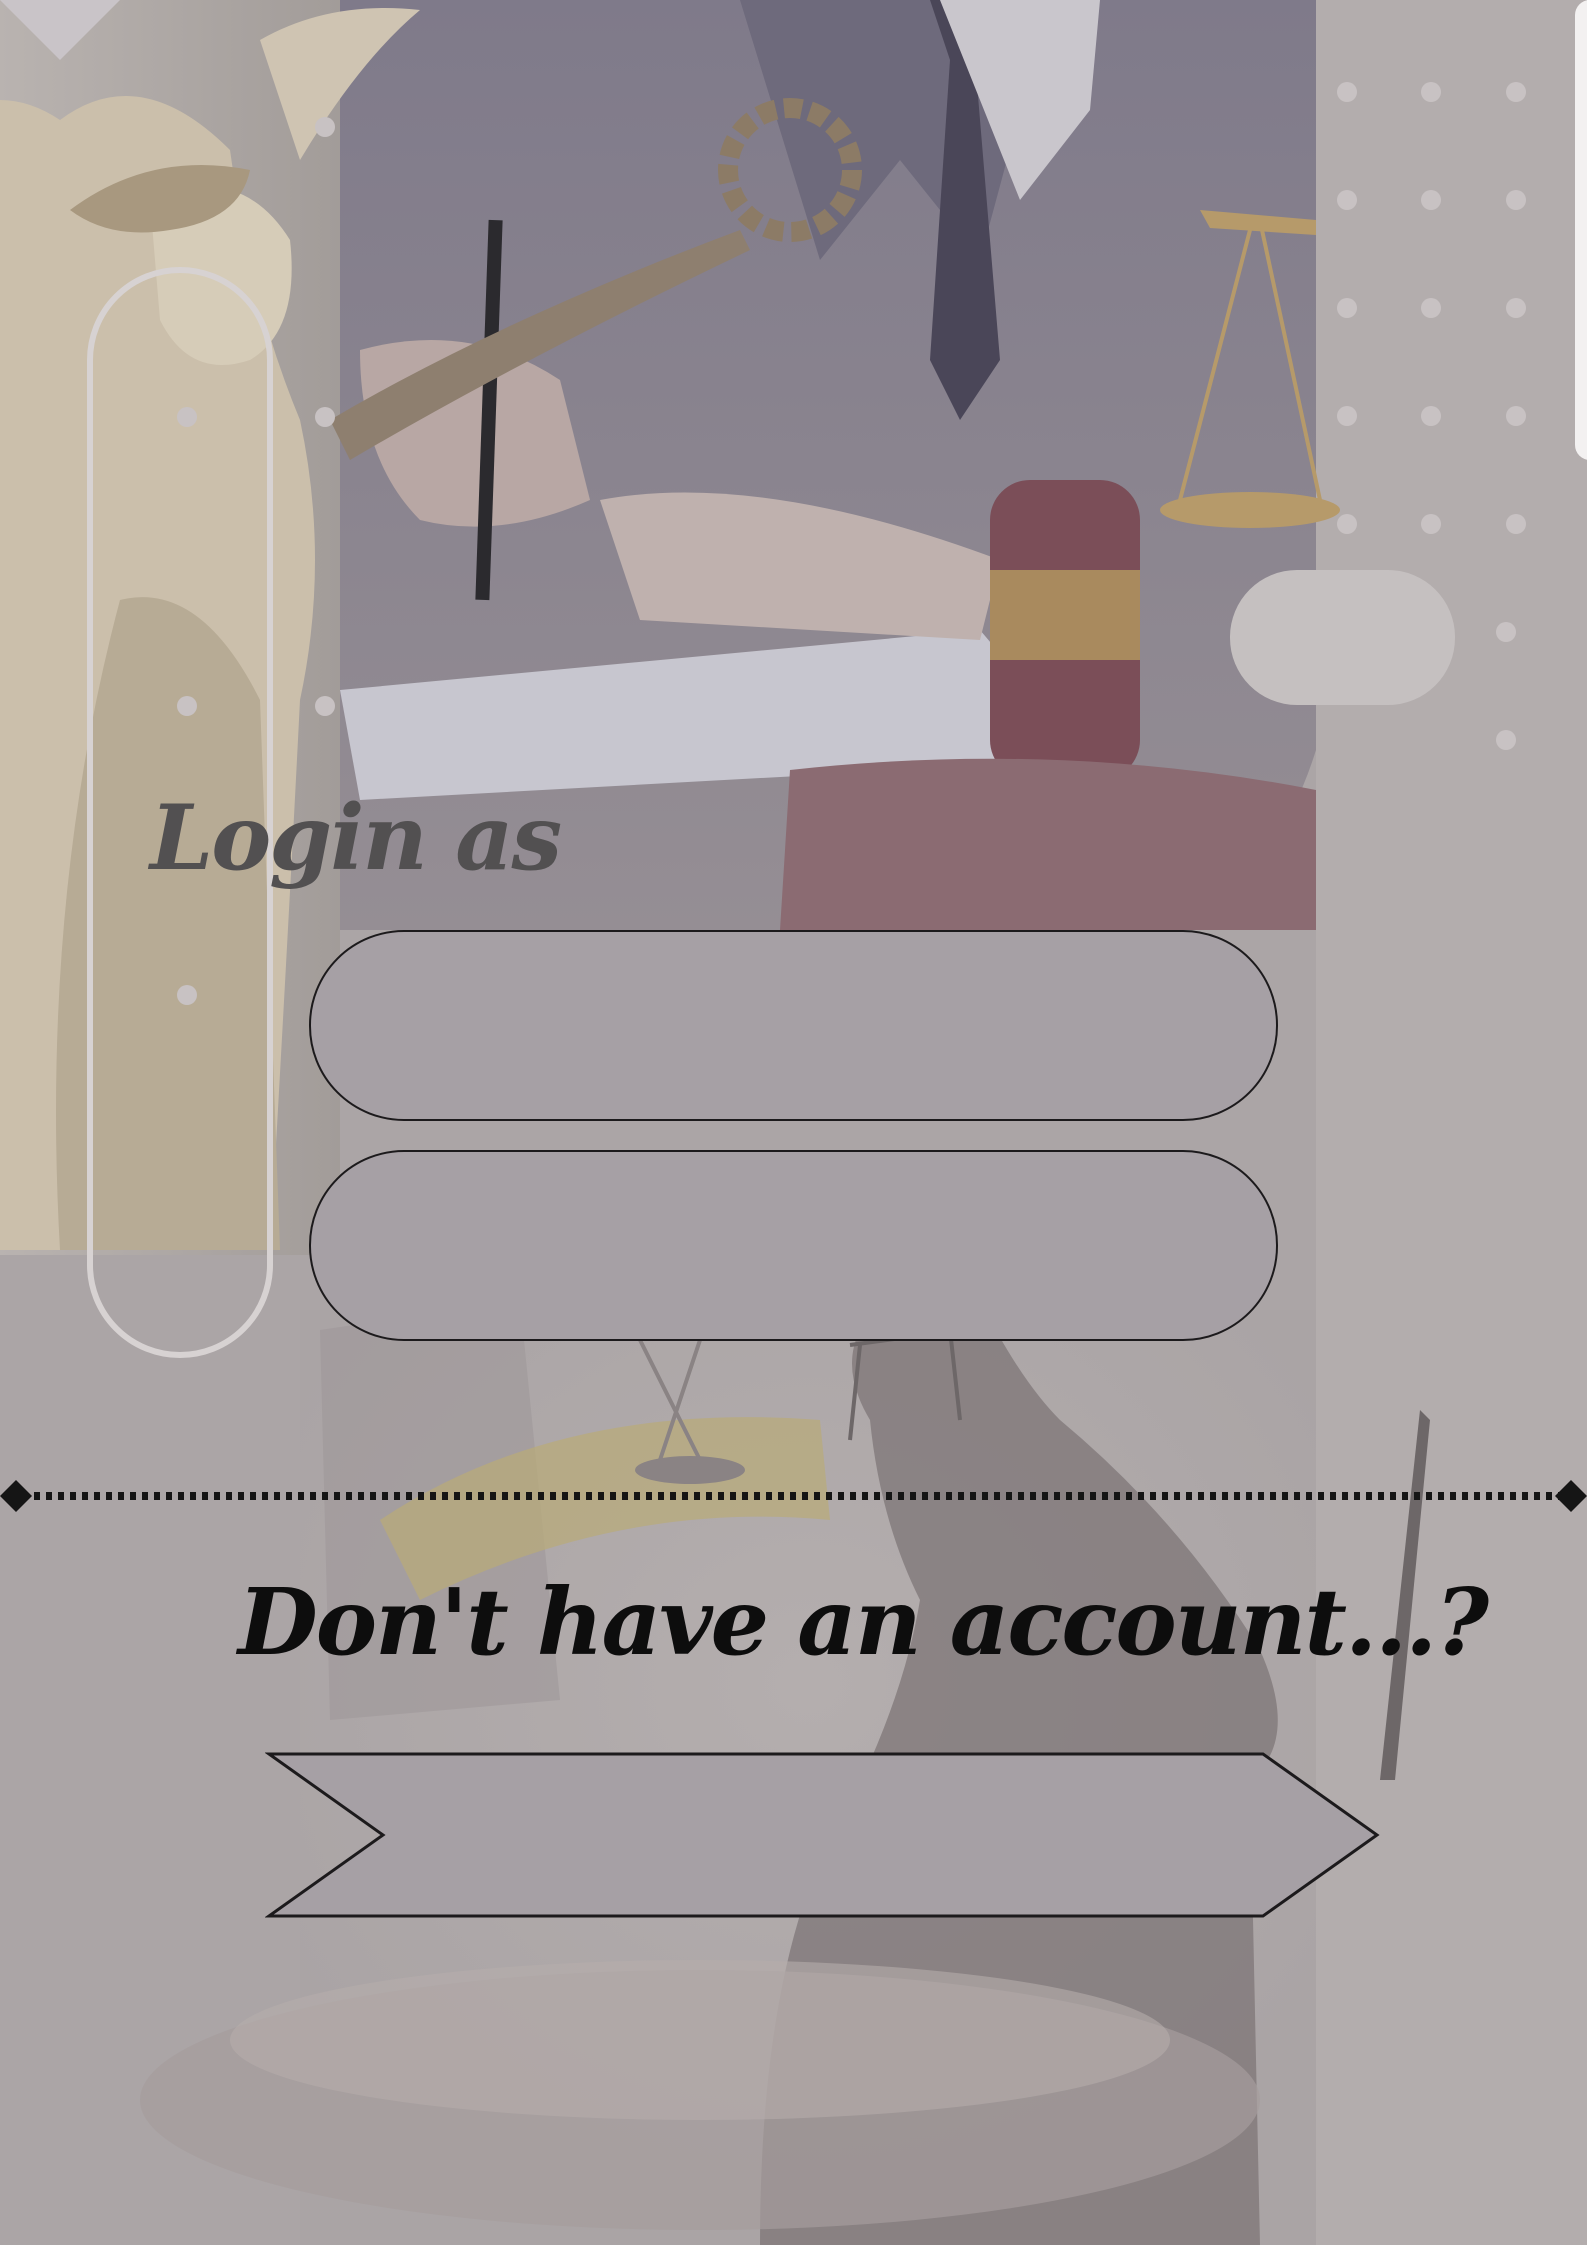 The image size is (1587, 2245). I want to click on dotted-divider, so click(793, 1496).